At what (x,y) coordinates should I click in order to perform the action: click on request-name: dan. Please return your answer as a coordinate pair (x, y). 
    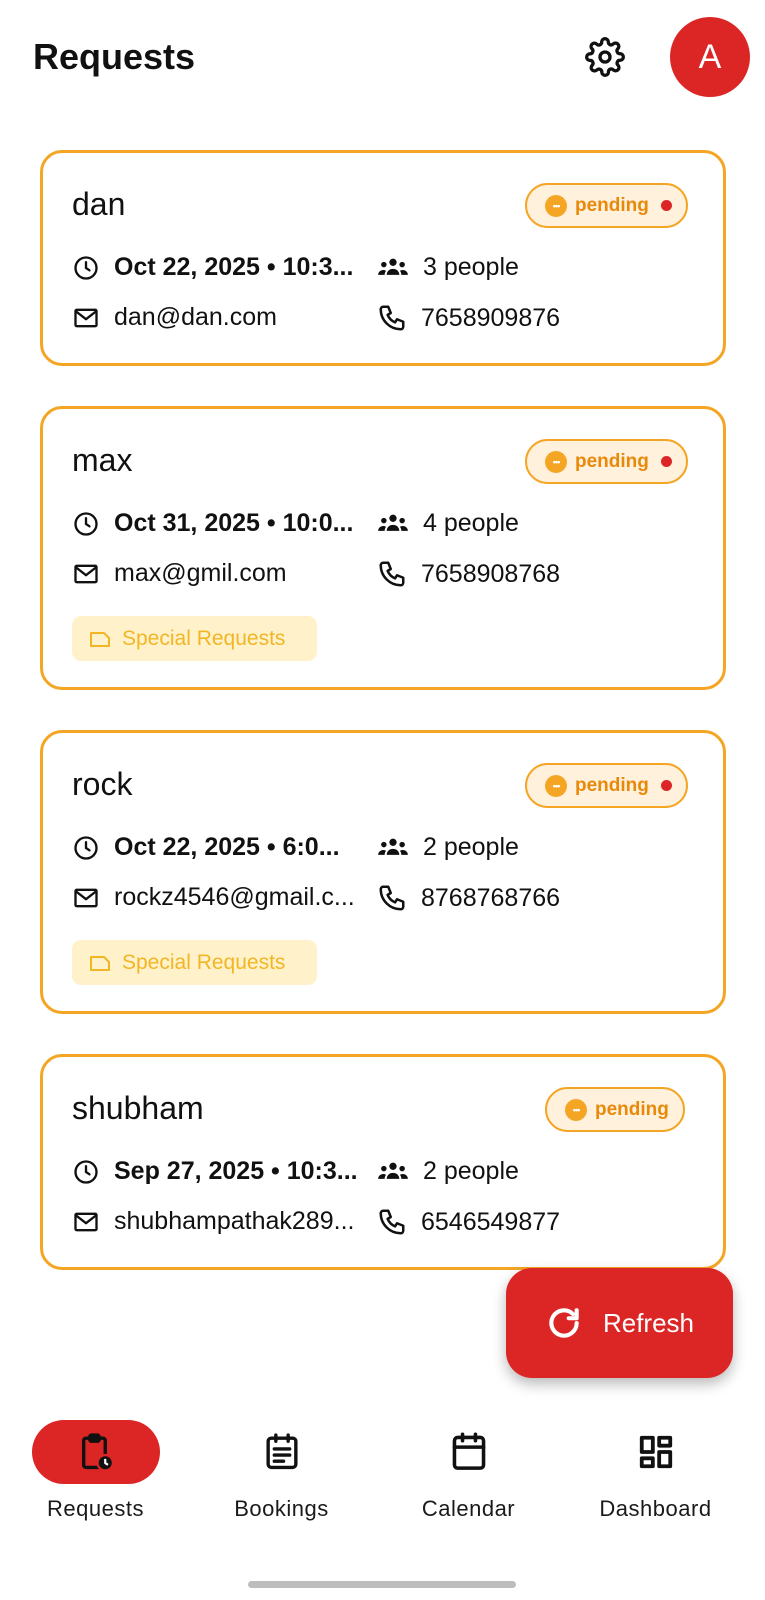
    Looking at the image, I should click on (99, 204).